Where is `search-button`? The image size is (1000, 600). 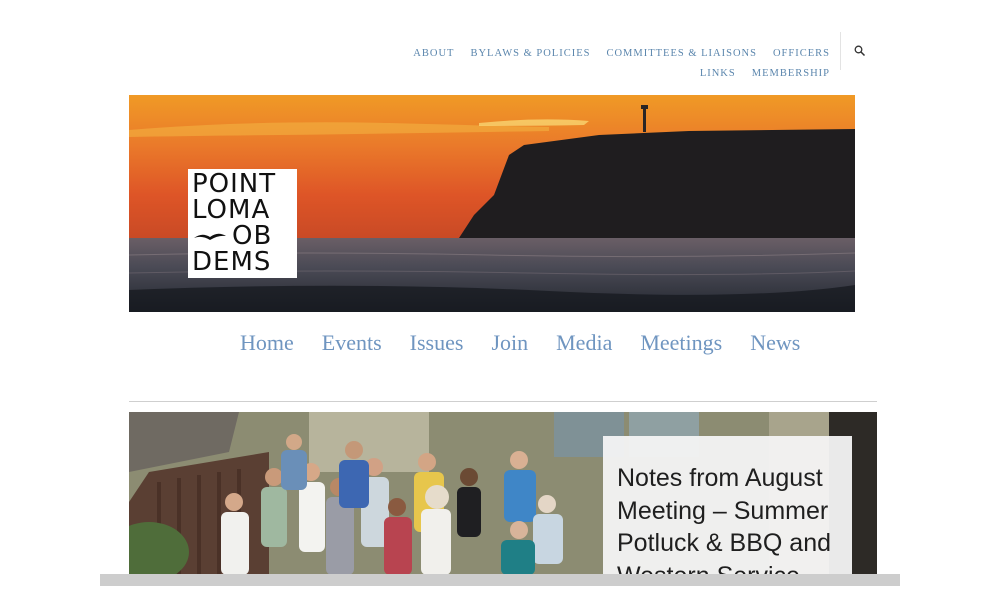
search-button is located at coordinates (860, 51).